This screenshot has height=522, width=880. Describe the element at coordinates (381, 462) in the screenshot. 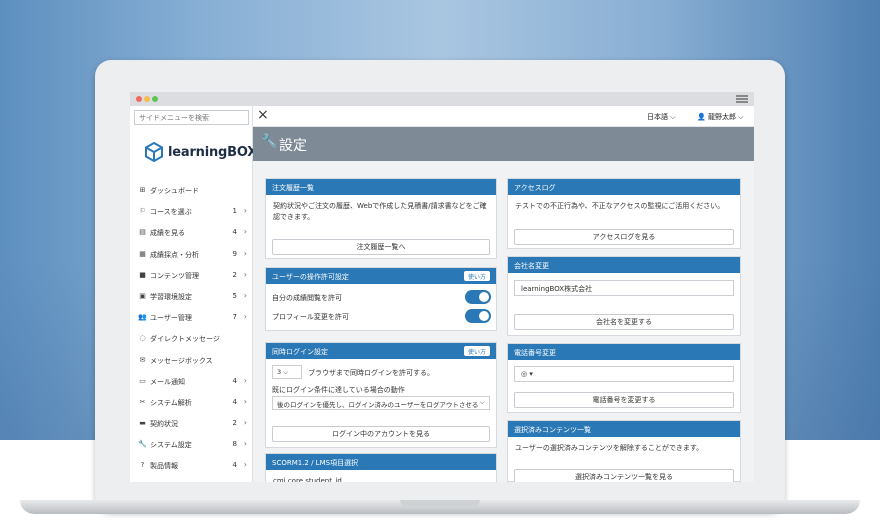

I see `card-title: SCORM1.2 / LMS項目選択` at that location.